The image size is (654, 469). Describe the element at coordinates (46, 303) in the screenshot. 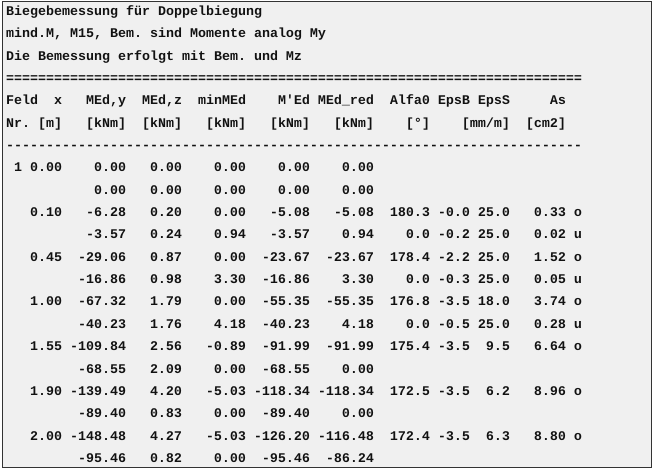

I see `table-cell-text: 1.00` at that location.